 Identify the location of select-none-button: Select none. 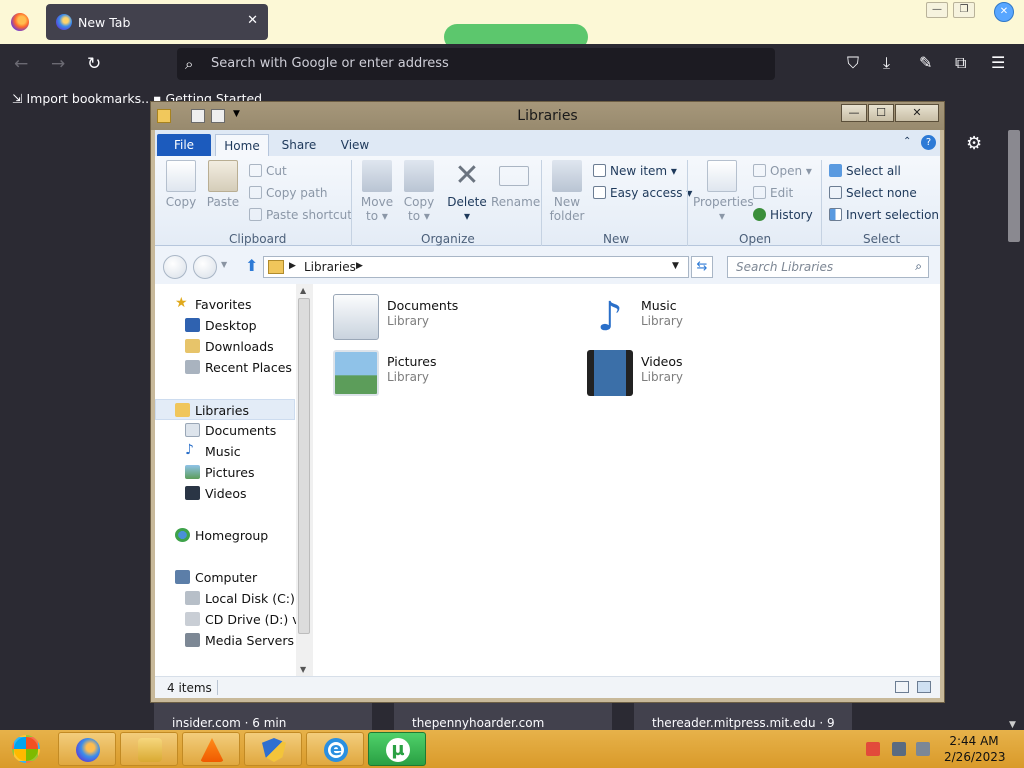
(873, 195).